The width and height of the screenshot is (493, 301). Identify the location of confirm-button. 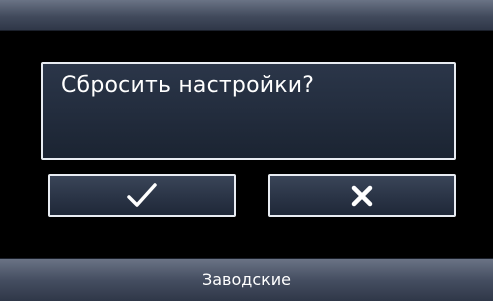
(142, 195).